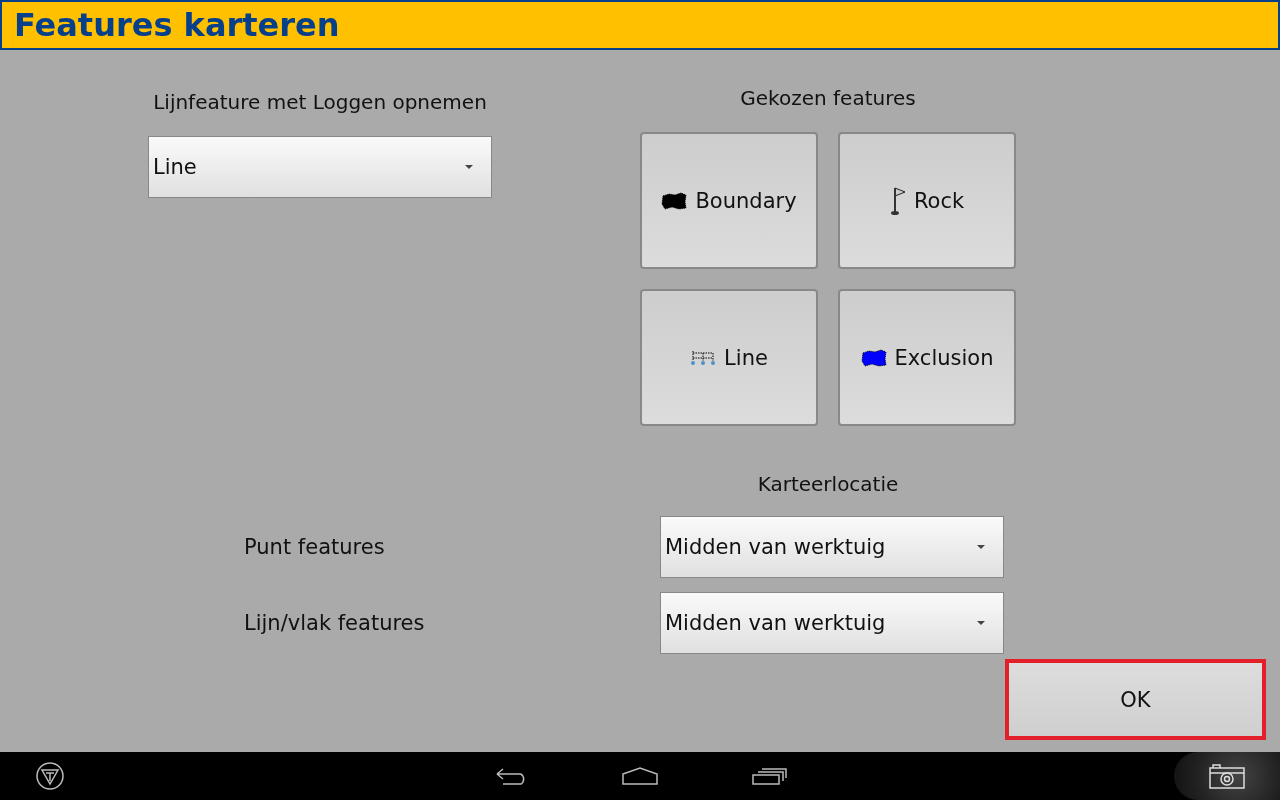  What do you see at coordinates (897, 200) in the screenshot?
I see `flag-icon` at bounding box center [897, 200].